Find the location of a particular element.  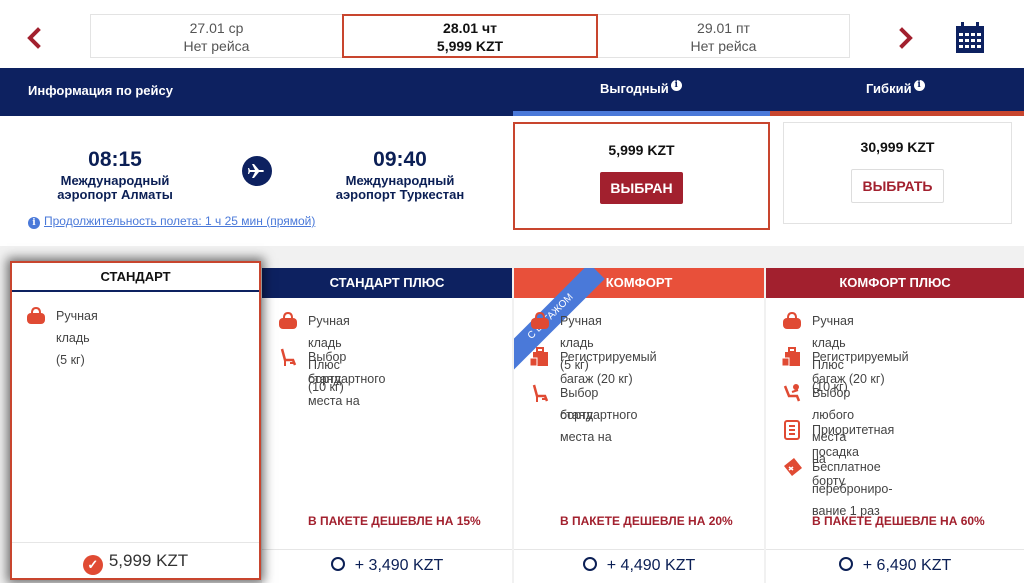

date-label: 28.01 чт is located at coordinates (470, 28).